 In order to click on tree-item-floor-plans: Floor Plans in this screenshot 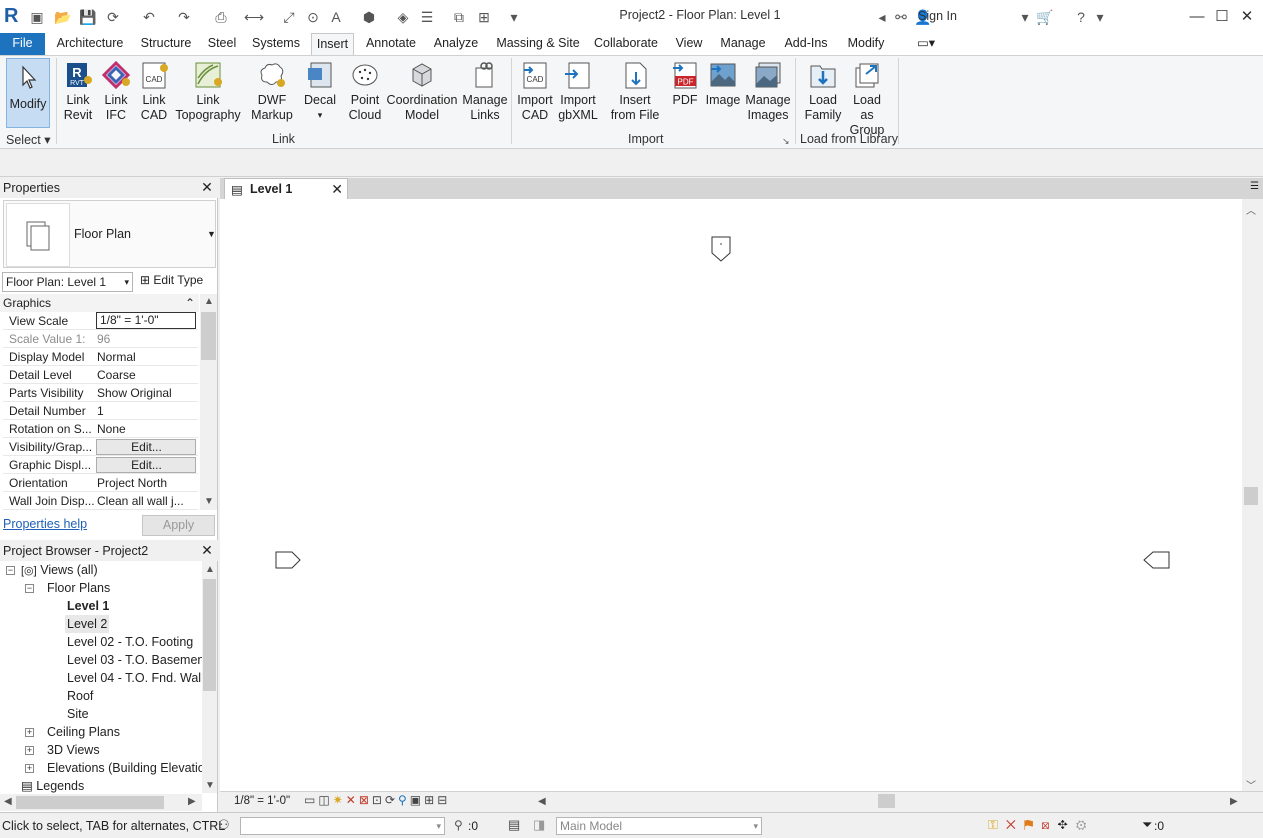, I will do `click(78, 588)`.